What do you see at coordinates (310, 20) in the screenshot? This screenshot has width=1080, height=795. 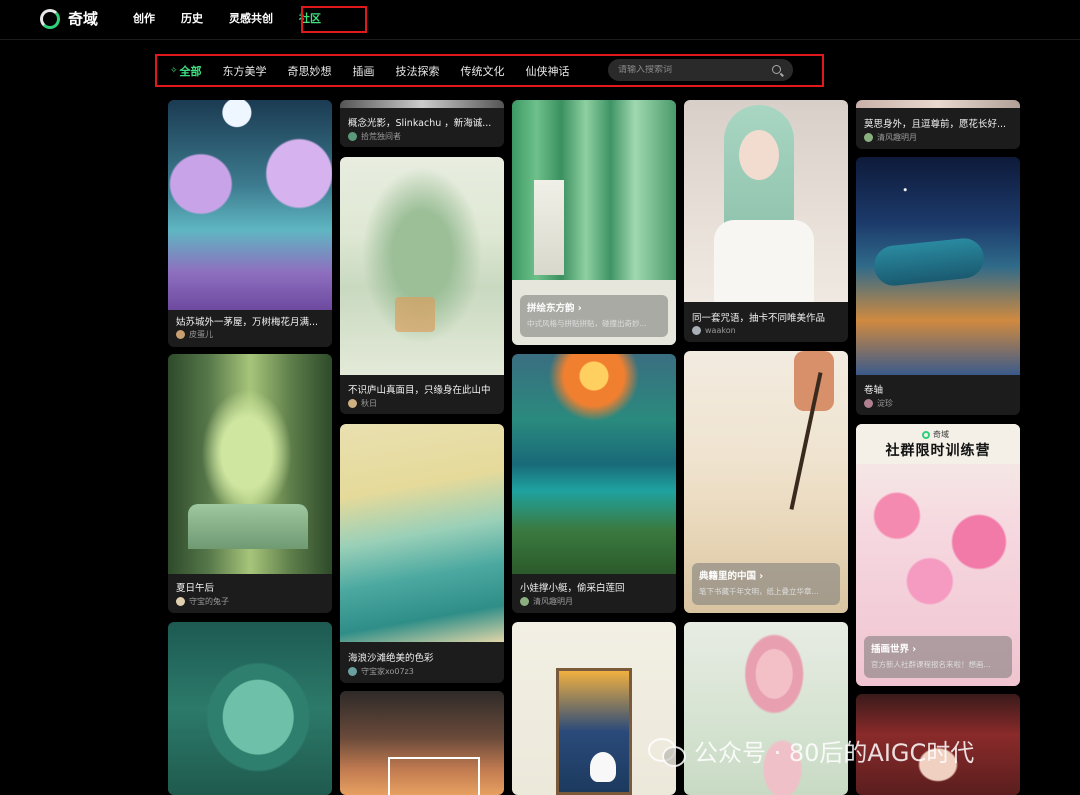 I see `nav-item-community: 社区` at bounding box center [310, 20].